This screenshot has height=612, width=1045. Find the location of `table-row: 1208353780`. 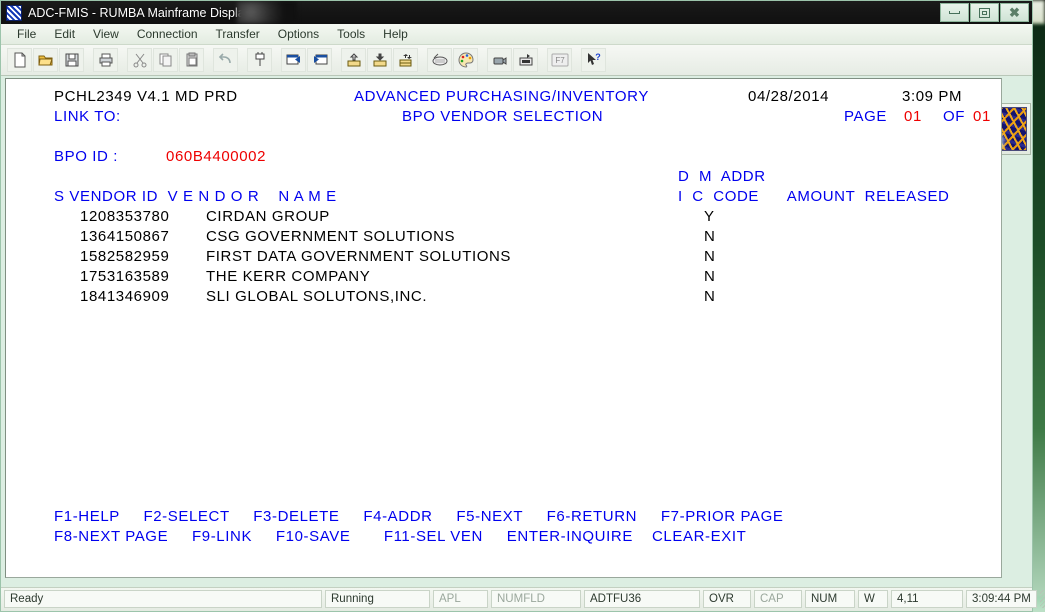

table-row: 1208353780 is located at coordinates (125, 216).